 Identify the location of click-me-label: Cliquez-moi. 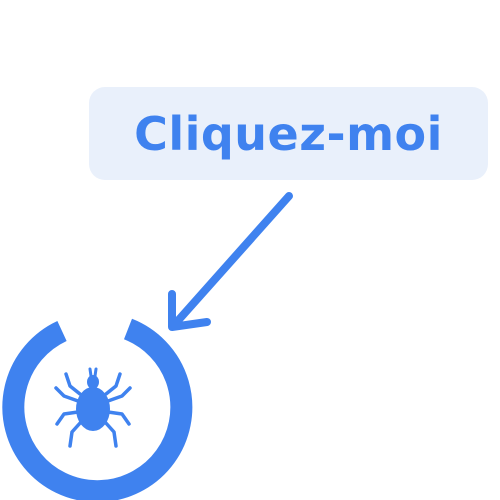
(288, 133).